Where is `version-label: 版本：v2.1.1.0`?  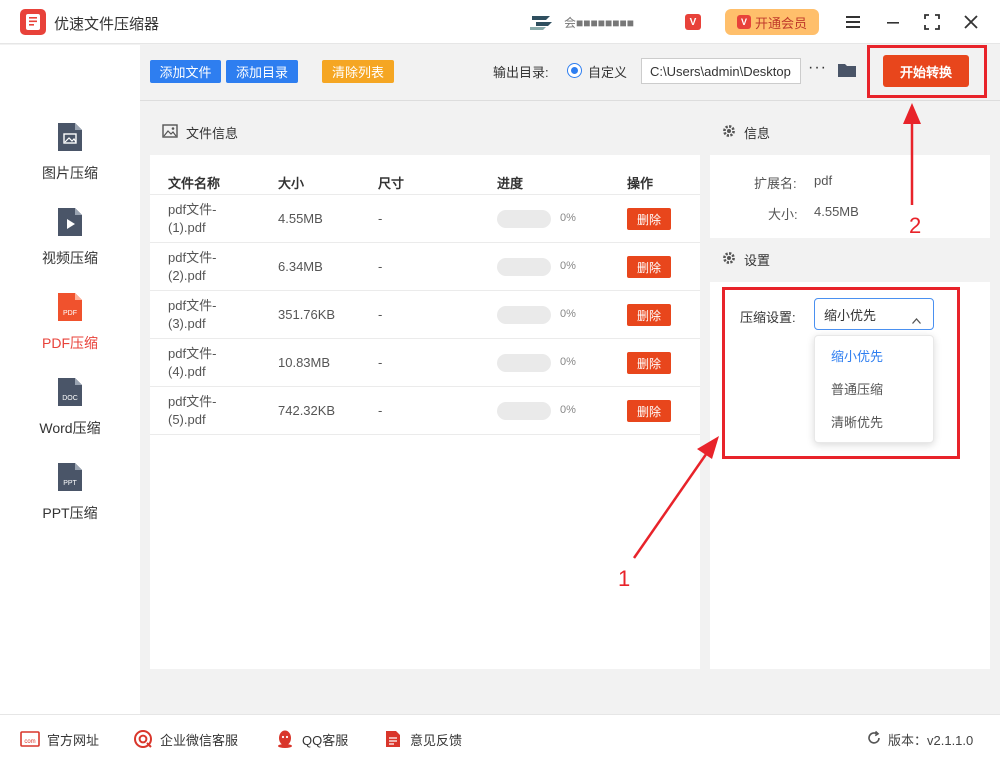
version-label: 版本：v2.1.1.0 is located at coordinates (931, 740).